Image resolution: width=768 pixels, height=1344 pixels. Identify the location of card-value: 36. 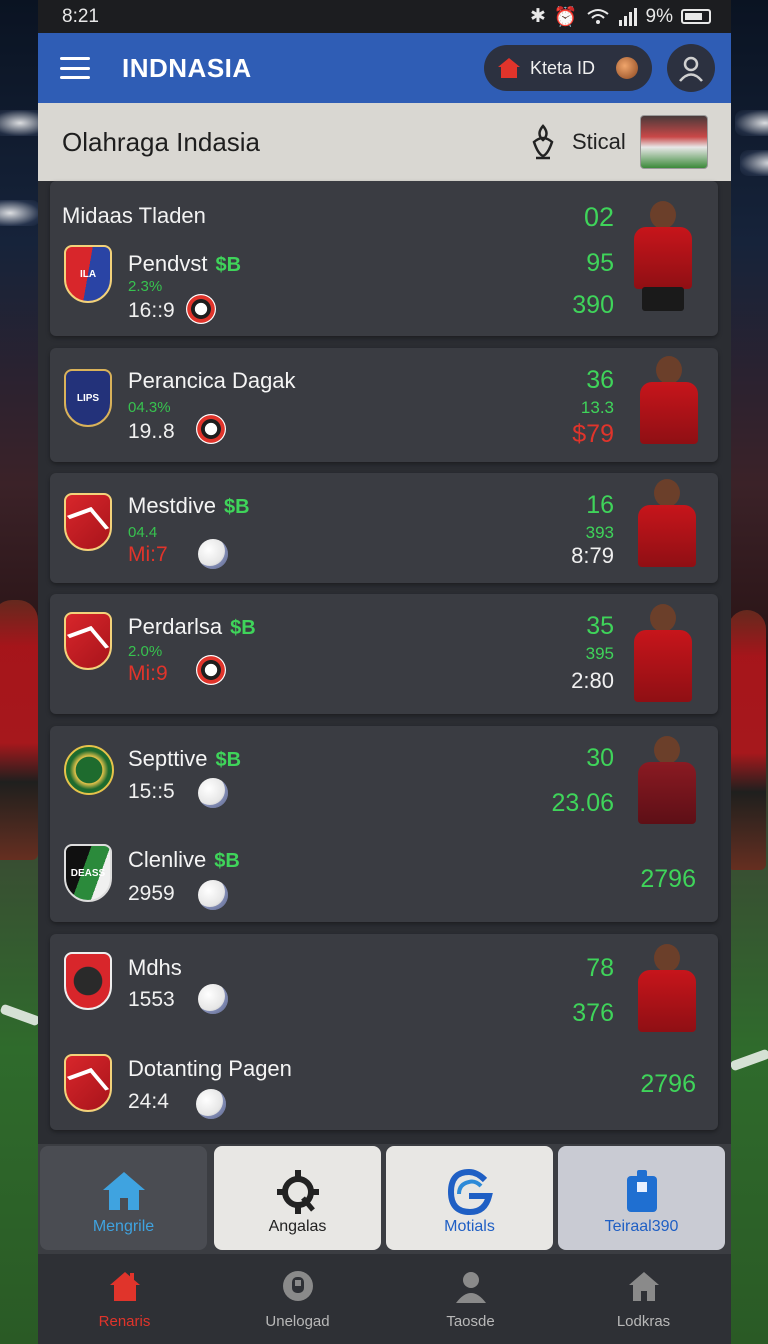
(600, 380).